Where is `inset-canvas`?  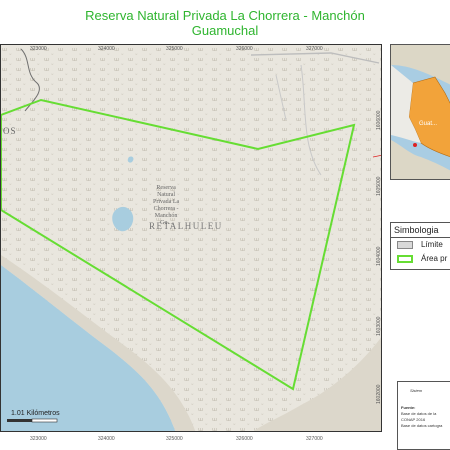
inset-canvas is located at coordinates (420, 112).